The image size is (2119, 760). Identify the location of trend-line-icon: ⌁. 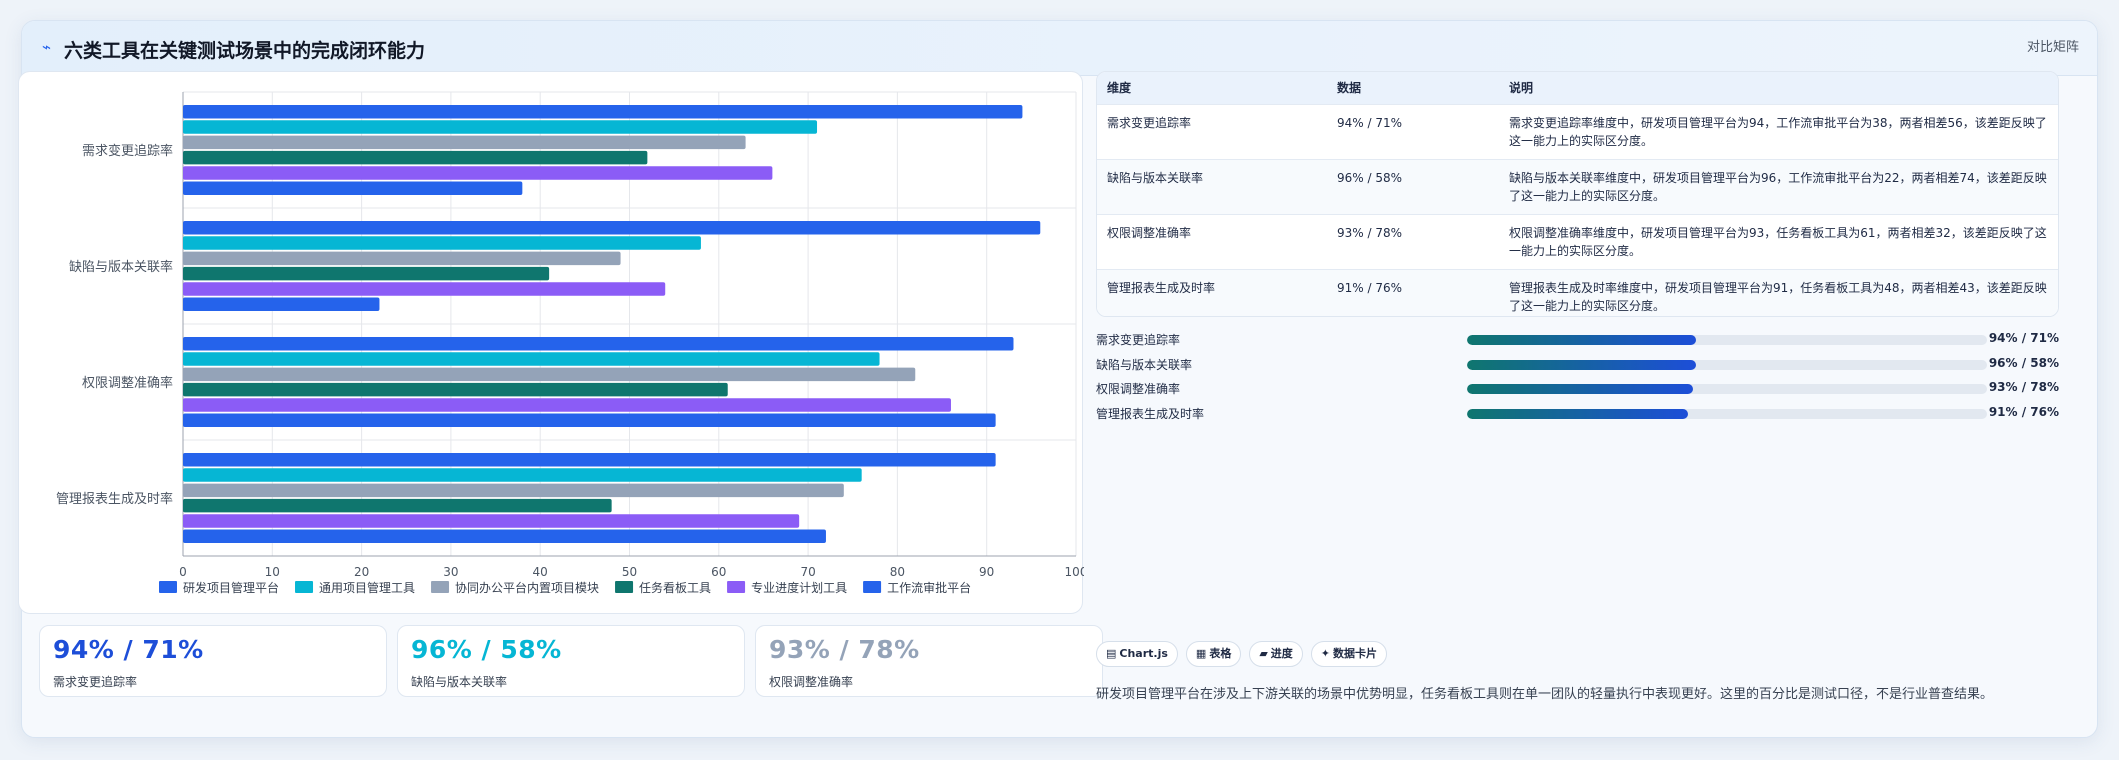
(47, 47).